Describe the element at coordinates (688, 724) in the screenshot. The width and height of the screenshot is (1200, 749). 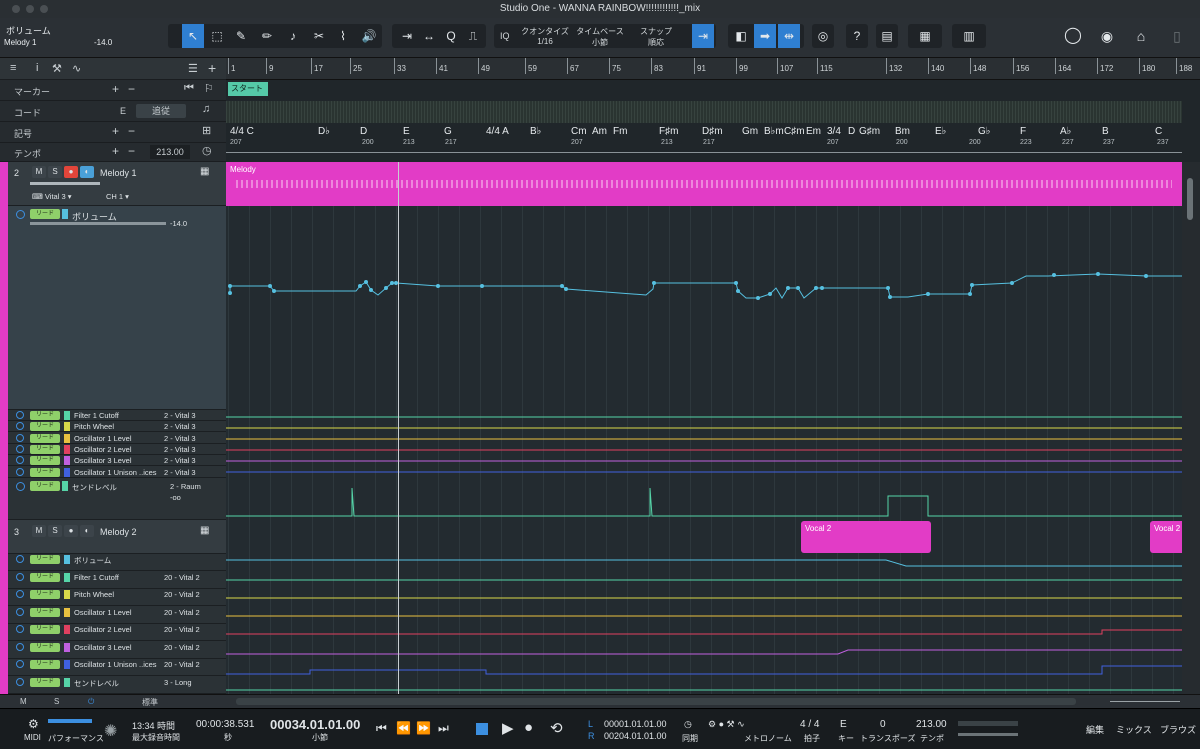
I see `sync-icon: ◷` at that location.